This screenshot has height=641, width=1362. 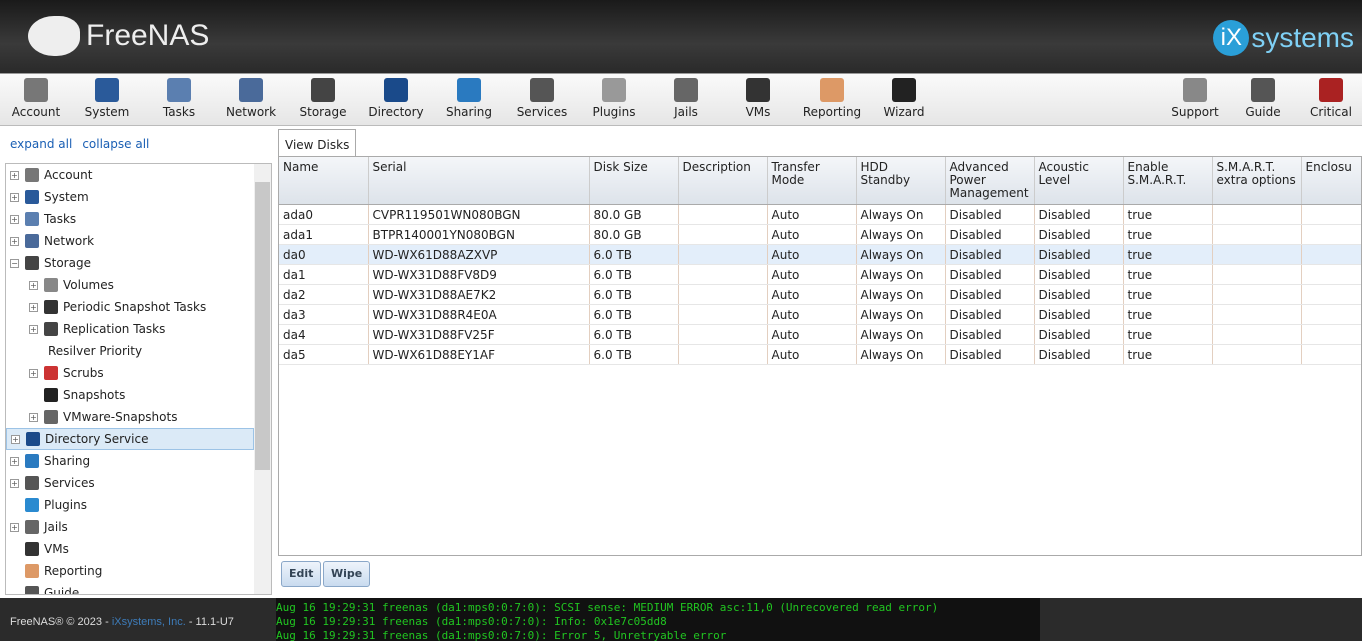 What do you see at coordinates (1283, 38) in the screenshot?
I see `ixsystems-logo: iX systems` at bounding box center [1283, 38].